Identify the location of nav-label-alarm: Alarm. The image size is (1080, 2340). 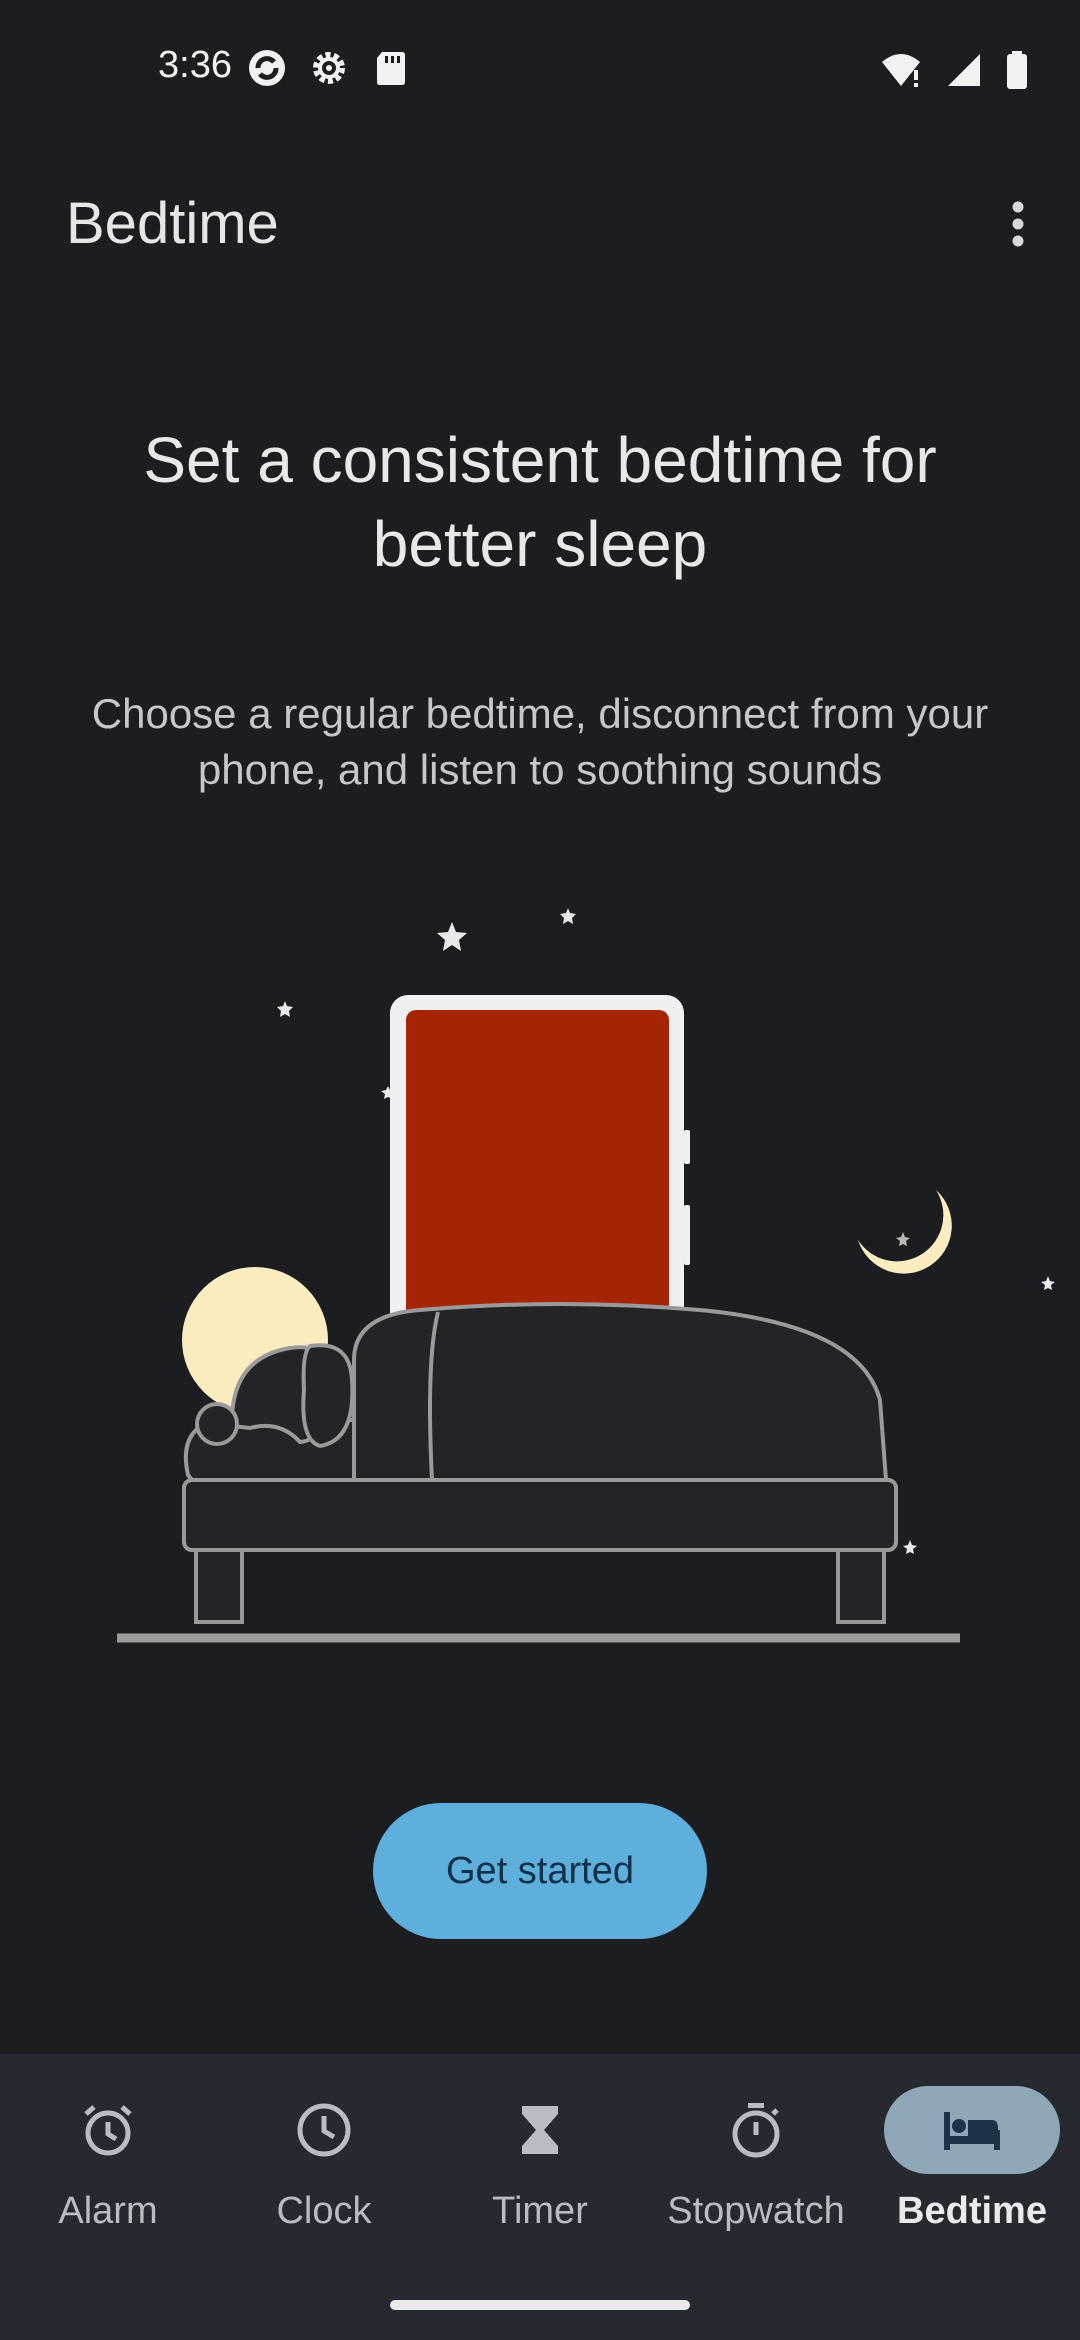
(108, 2211).